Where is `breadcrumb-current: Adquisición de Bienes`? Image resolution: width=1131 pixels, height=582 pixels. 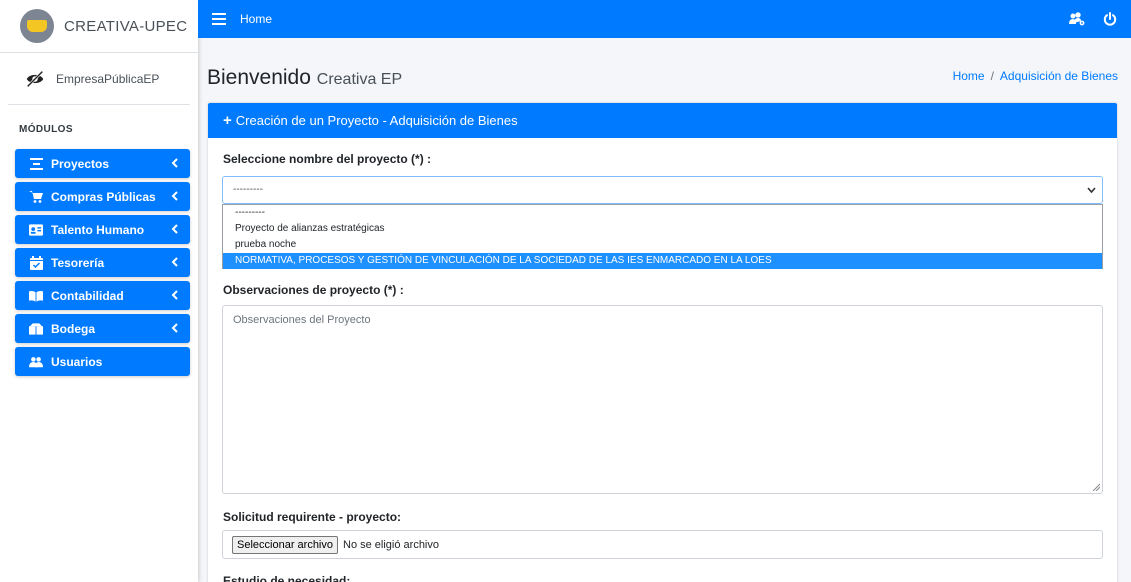 breadcrumb-current: Adquisición de Bienes is located at coordinates (1059, 76).